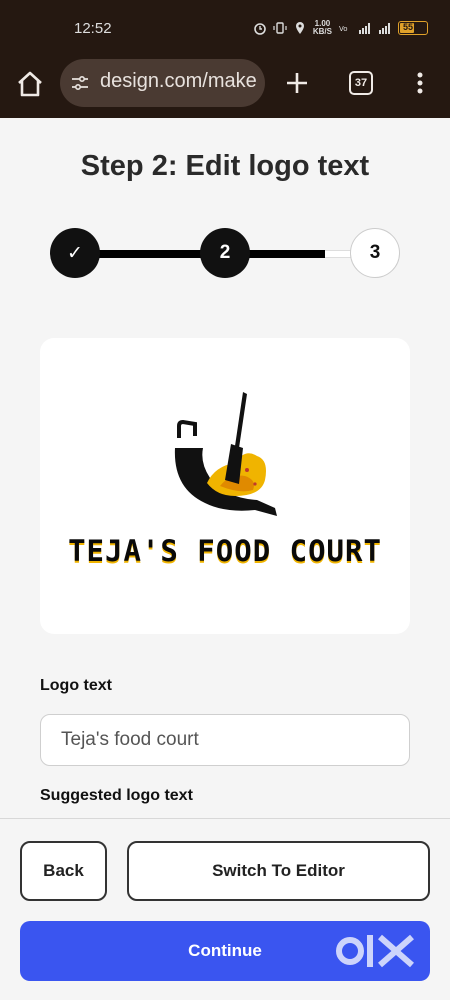 Image resolution: width=450 pixels, height=1000 pixels. What do you see at coordinates (364, 28) in the screenshot?
I see `signal-5g-icon` at bounding box center [364, 28].